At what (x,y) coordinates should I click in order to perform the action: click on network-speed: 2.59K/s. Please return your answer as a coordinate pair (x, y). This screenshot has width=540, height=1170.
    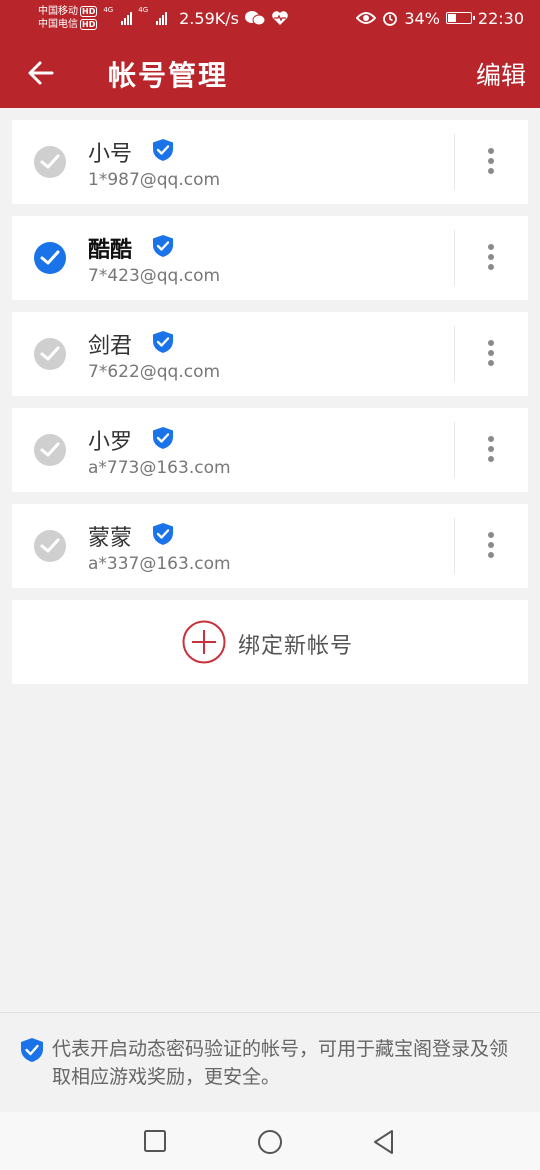
    Looking at the image, I should click on (209, 18).